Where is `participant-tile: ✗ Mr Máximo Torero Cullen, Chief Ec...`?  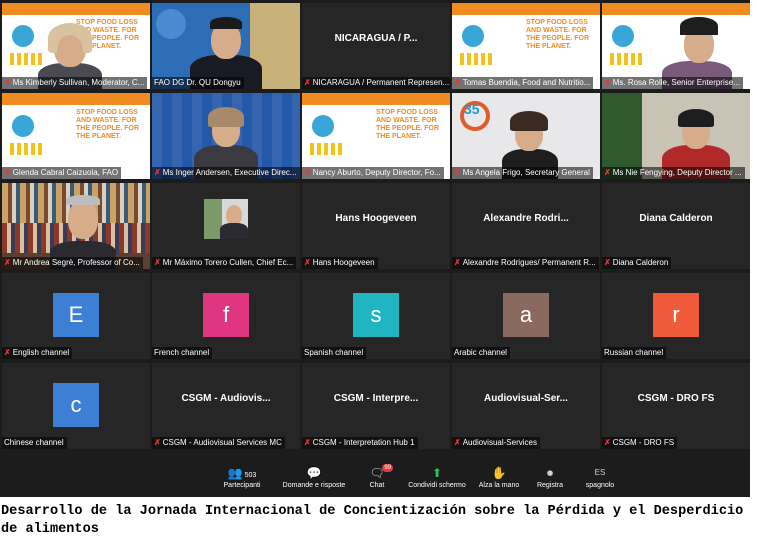
participant-tile: ✗ Mr Máximo Torero Cullen, Chief Ec... is located at coordinates (226, 226).